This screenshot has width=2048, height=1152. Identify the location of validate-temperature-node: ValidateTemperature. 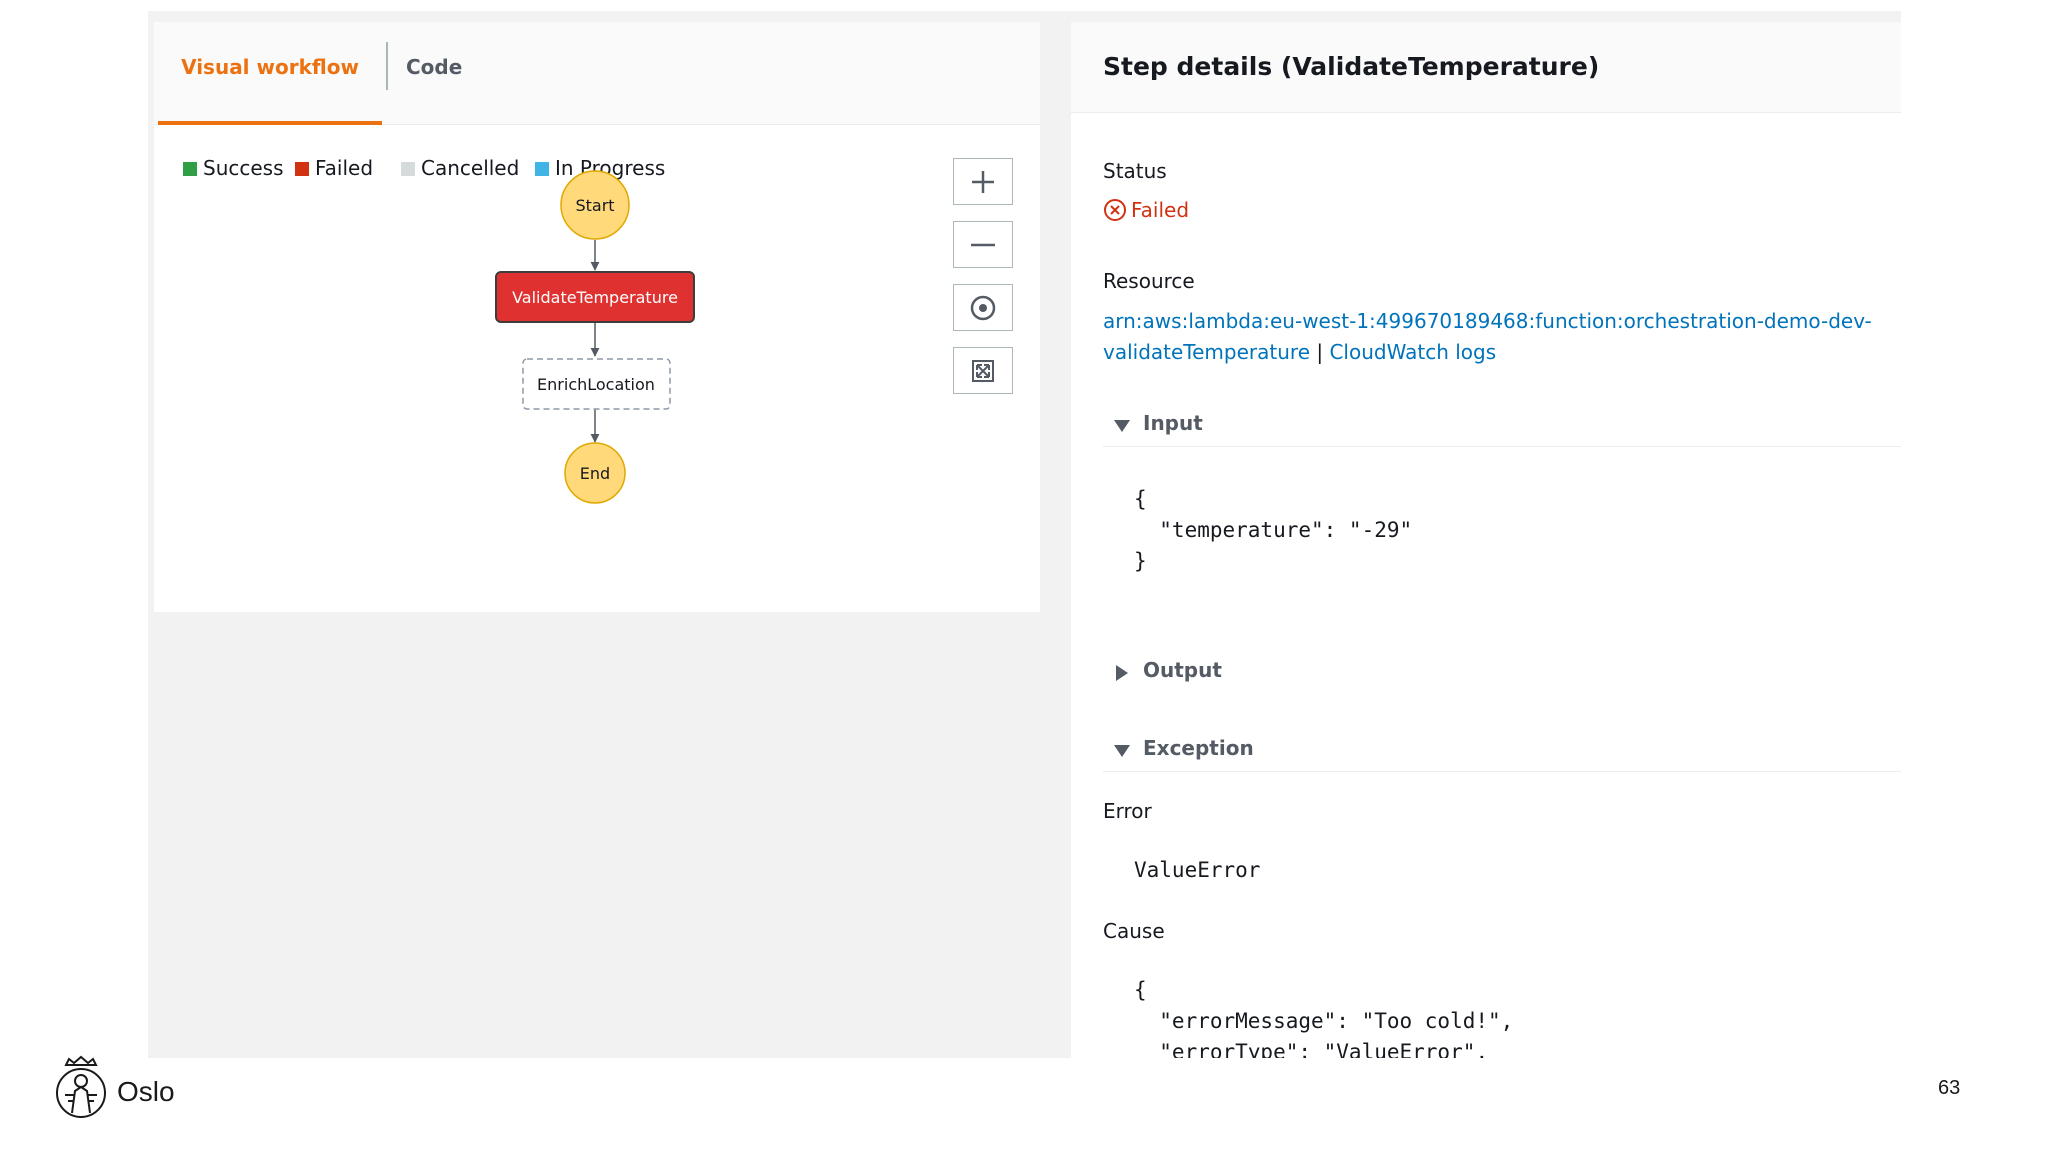
(595, 297).